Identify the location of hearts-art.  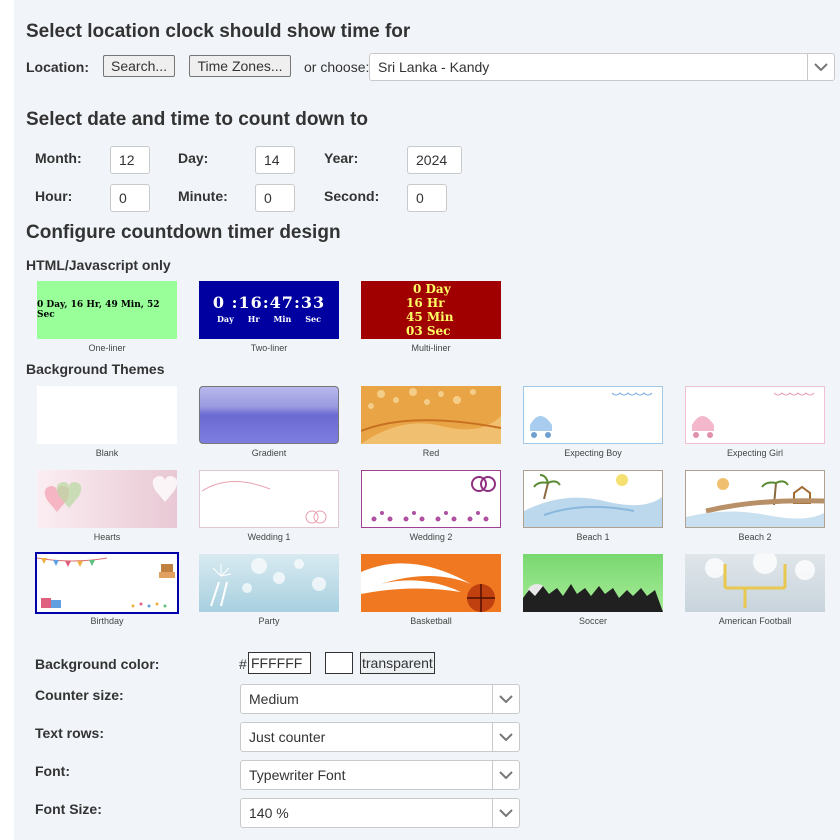
(110, 494).